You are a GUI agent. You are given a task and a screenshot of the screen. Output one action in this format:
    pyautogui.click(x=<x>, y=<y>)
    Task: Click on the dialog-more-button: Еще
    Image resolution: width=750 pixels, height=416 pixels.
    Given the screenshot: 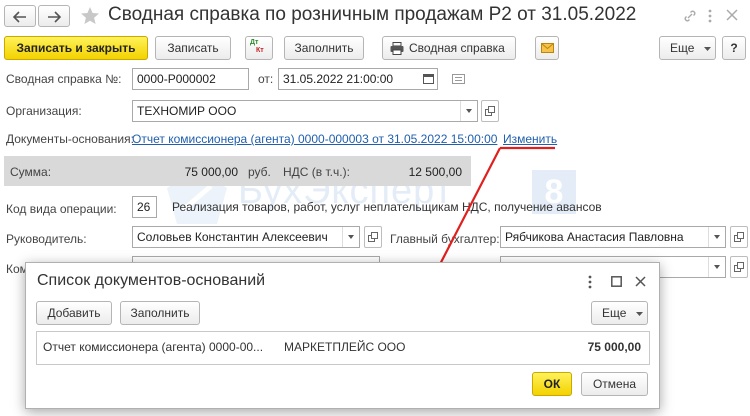 What is the action you would take?
    pyautogui.click(x=619, y=313)
    